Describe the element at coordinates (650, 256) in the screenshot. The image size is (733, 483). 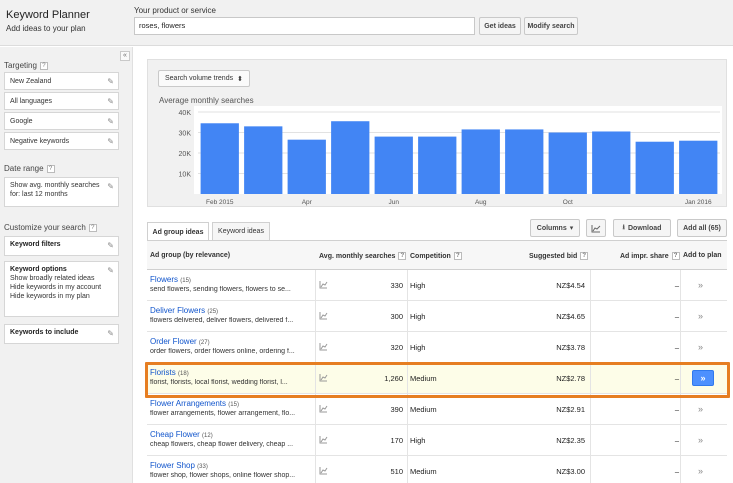
I see `col-impr-share: Ad impr. share?` at that location.